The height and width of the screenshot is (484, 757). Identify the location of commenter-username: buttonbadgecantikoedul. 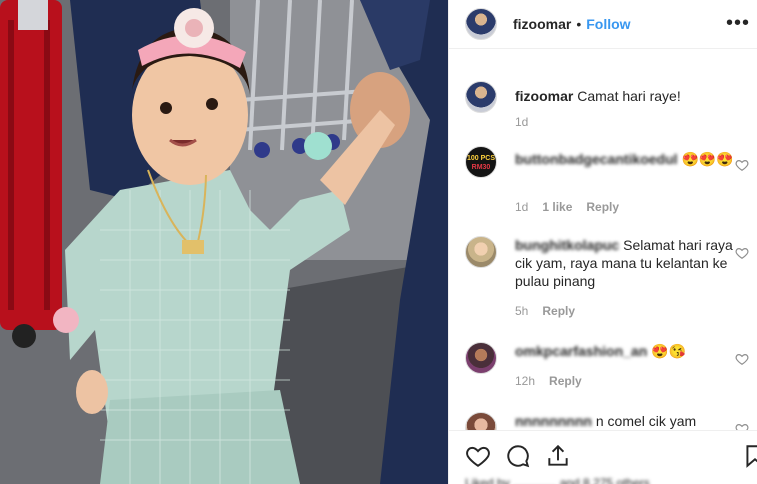
(596, 159).